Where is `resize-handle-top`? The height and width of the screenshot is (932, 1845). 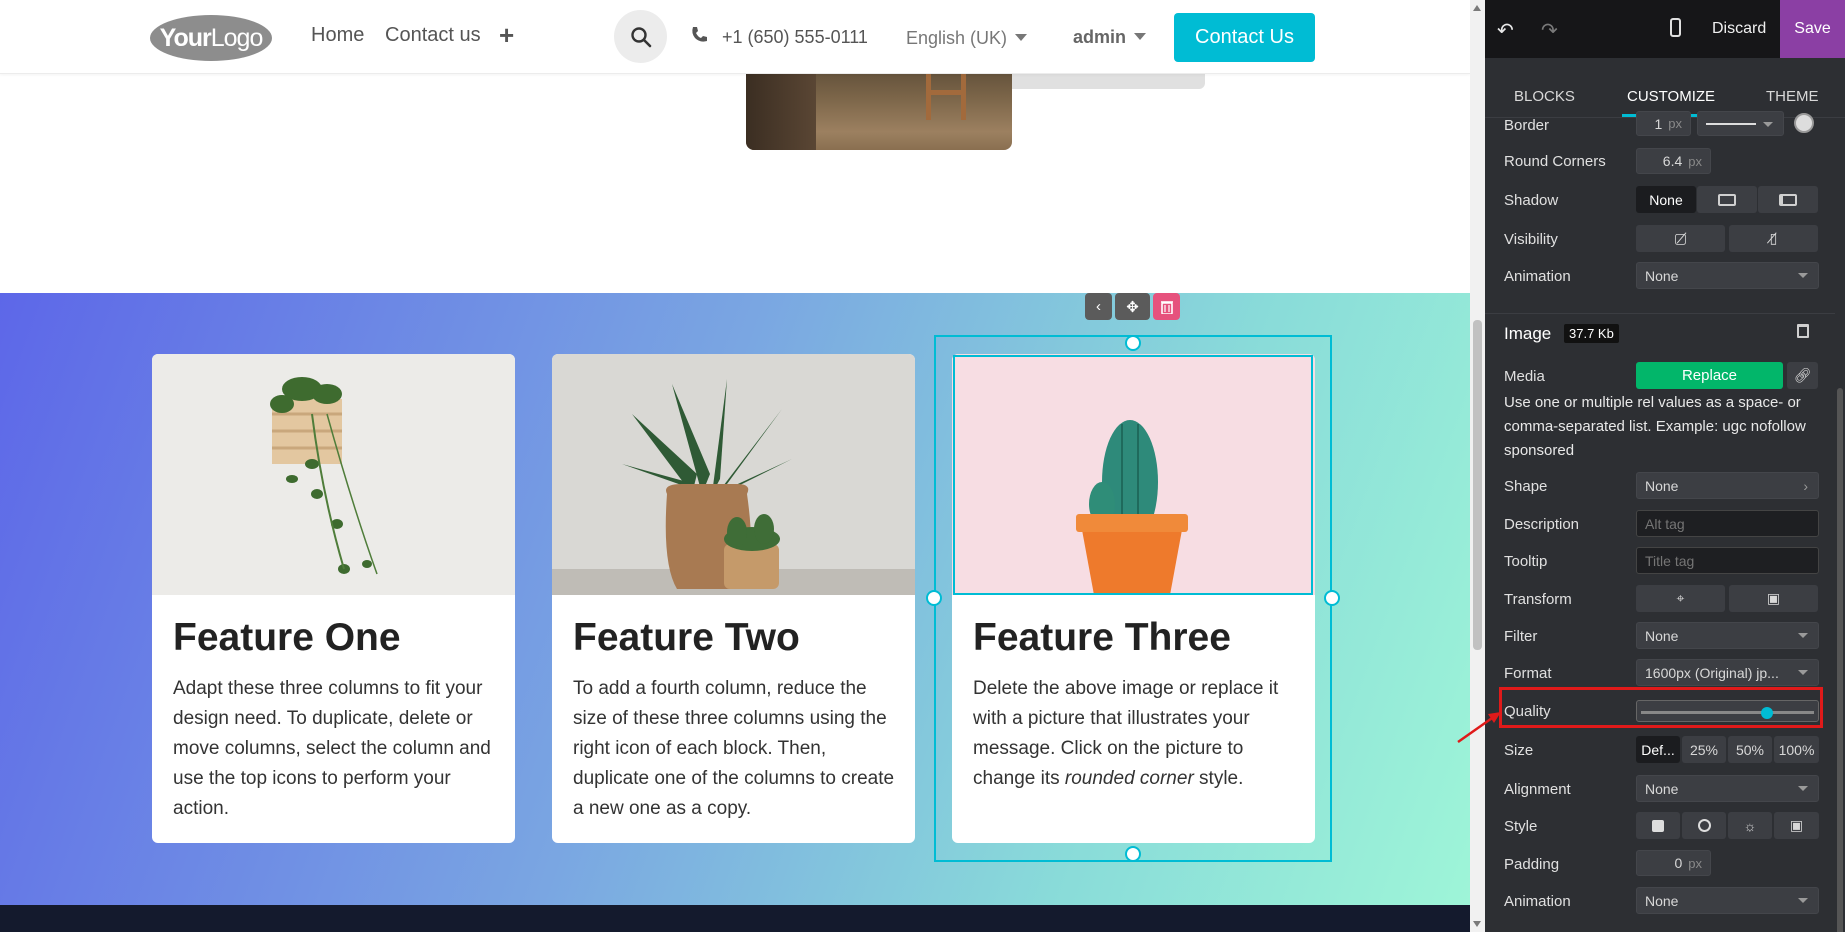 resize-handle-top is located at coordinates (1133, 343).